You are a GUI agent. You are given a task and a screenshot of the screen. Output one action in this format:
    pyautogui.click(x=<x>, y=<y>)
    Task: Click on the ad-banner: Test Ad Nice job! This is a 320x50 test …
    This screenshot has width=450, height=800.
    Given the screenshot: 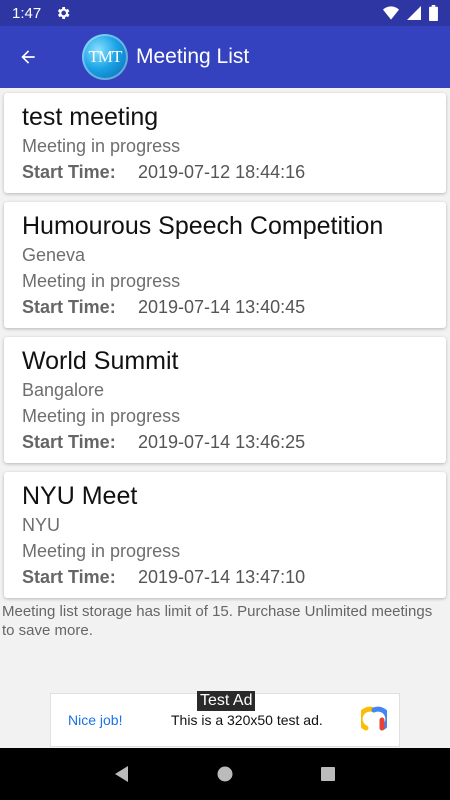 What is the action you would take?
    pyautogui.click(x=225, y=719)
    